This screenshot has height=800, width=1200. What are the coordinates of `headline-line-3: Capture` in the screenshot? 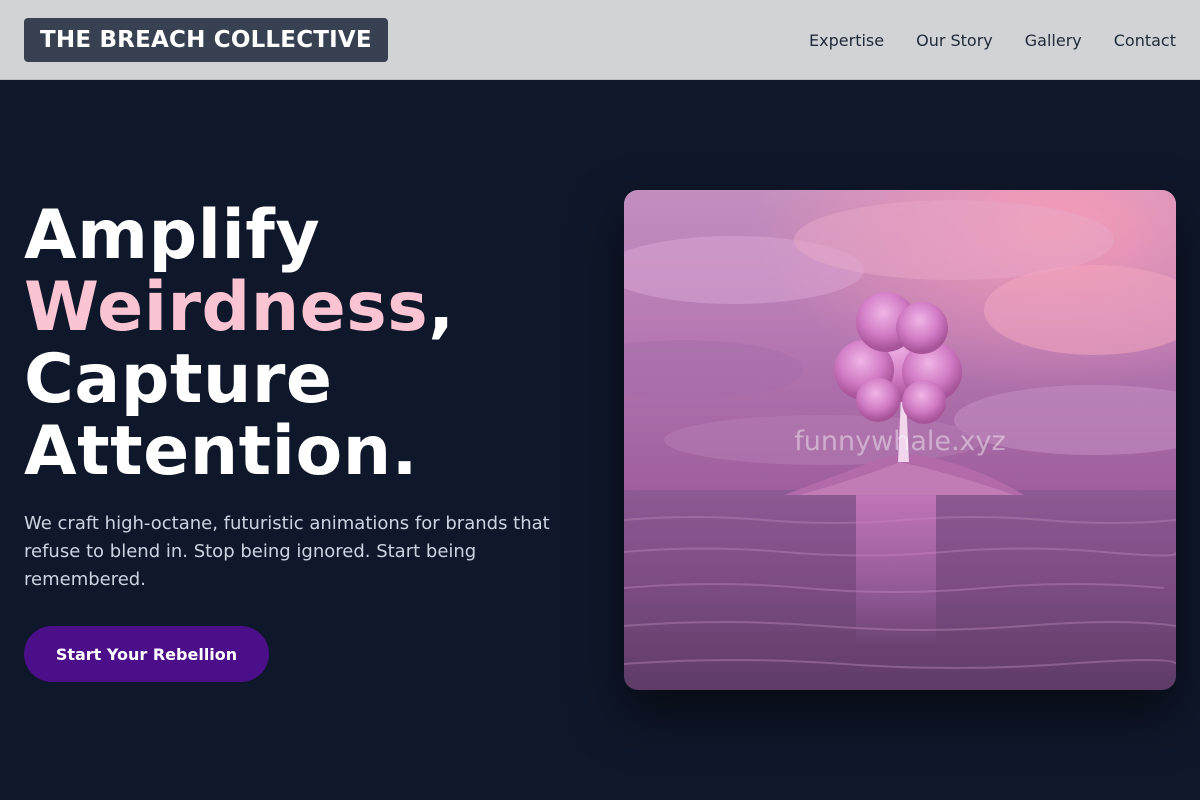 It's located at (178, 379).